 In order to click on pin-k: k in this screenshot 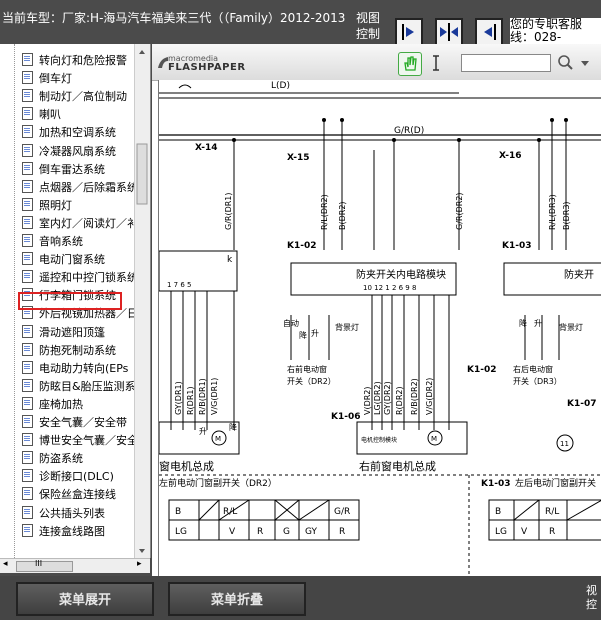, I will do `click(230, 260)`.